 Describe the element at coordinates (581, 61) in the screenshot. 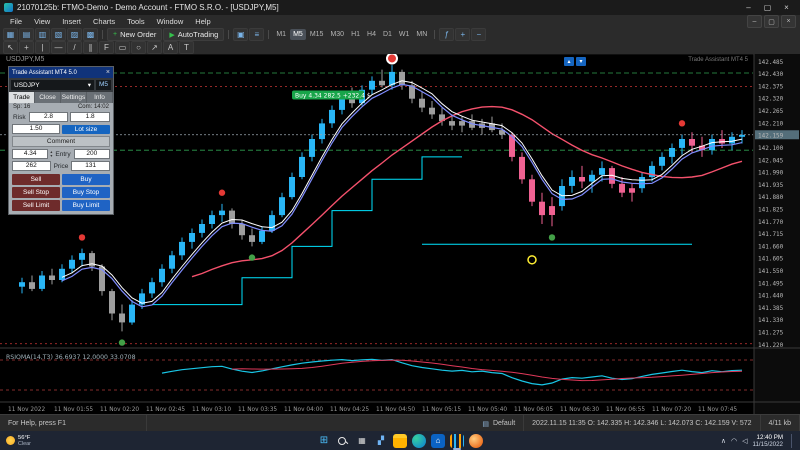

I see `chart-autoscroll-button: ▾` at that location.